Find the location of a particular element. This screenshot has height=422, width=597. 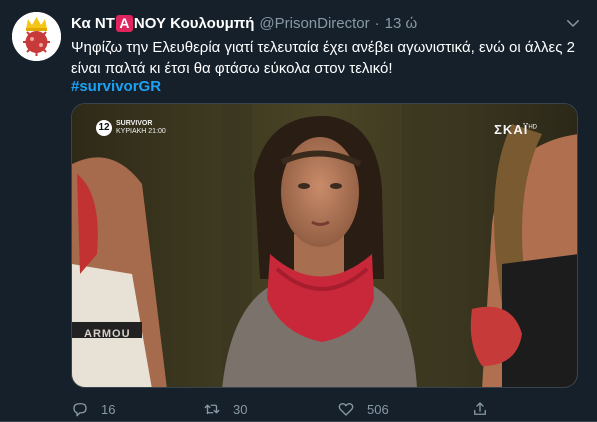

apparel-text: ARMOU is located at coordinates (107, 334).